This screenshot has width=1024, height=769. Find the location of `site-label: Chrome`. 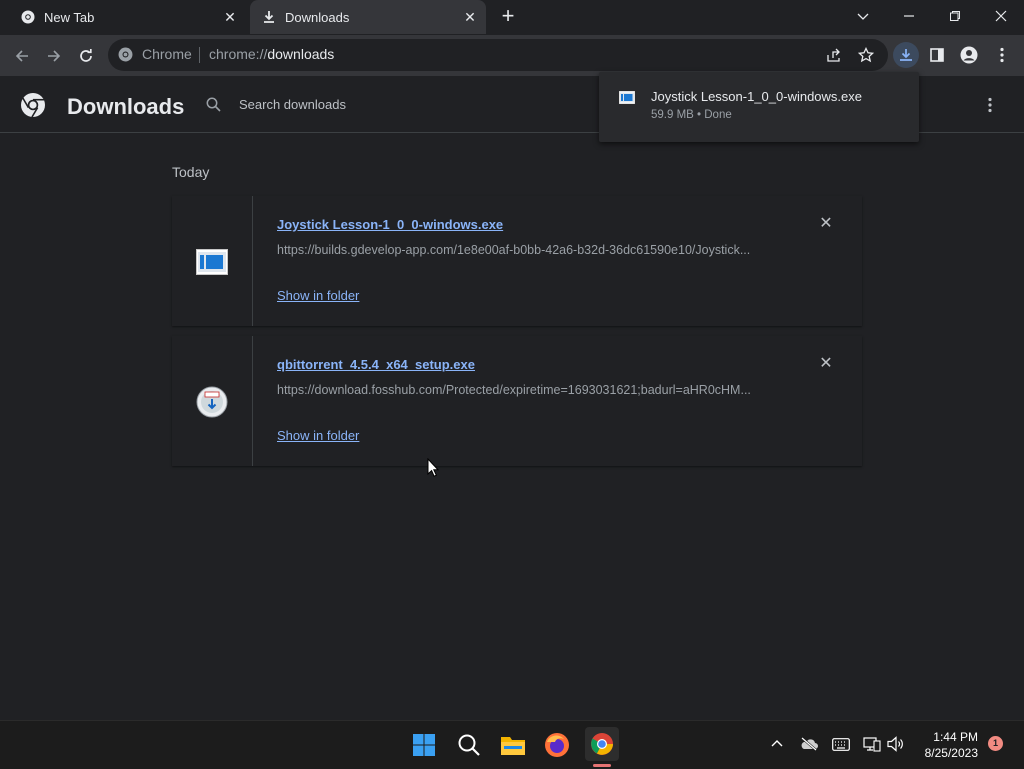

site-label: Chrome is located at coordinates (167, 54).